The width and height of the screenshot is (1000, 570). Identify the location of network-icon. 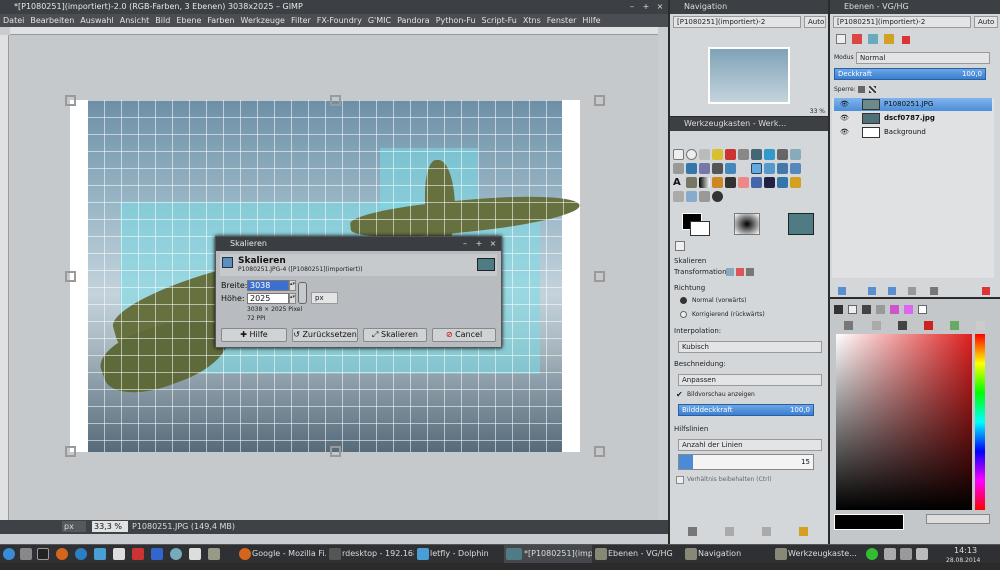
(176, 554).